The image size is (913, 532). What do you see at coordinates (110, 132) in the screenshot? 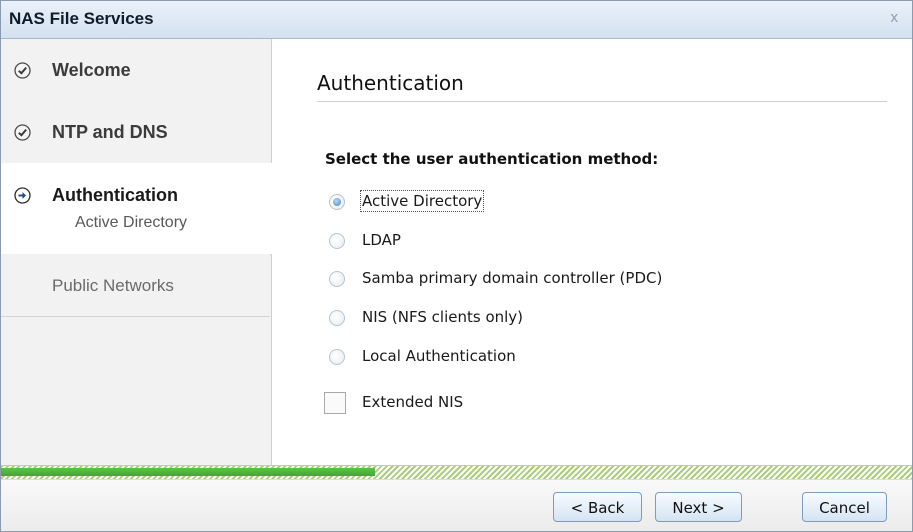
I see `step-label: NTP and DNS` at bounding box center [110, 132].